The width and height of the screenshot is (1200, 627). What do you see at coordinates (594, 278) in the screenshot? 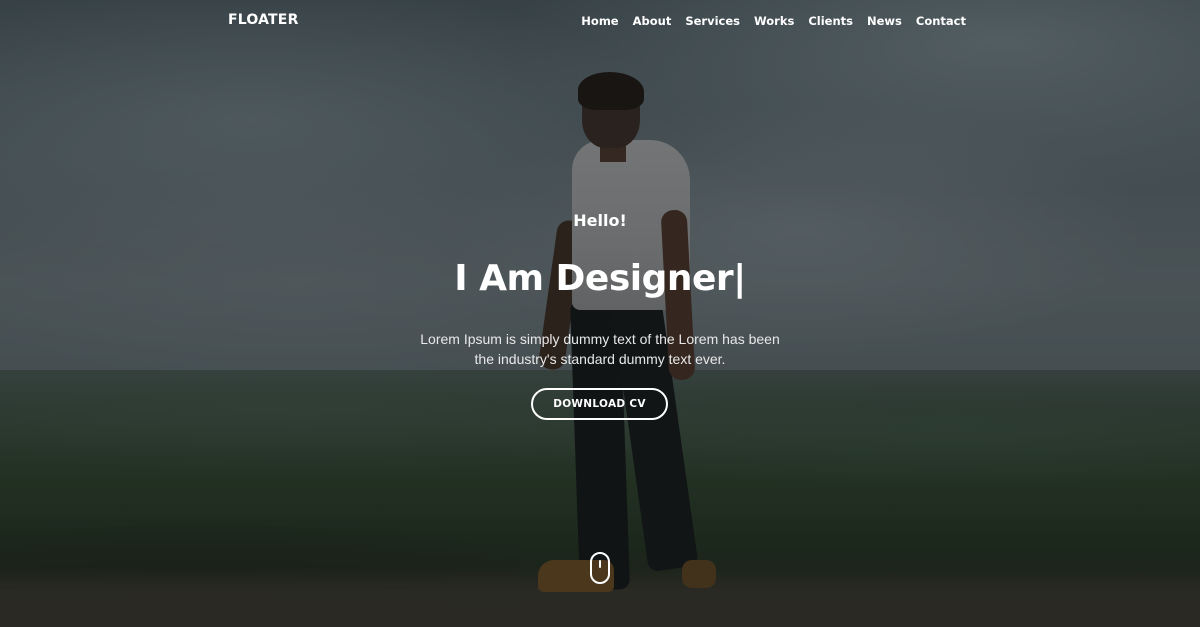
I see `hero-headline-text: I Am Designer` at bounding box center [594, 278].